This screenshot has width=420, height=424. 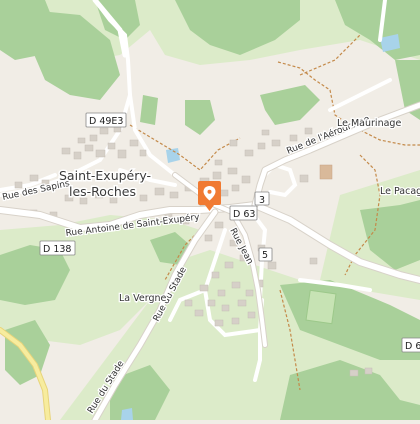 I want to click on shield-text-d63-partial: 3, so click(x=262, y=200).